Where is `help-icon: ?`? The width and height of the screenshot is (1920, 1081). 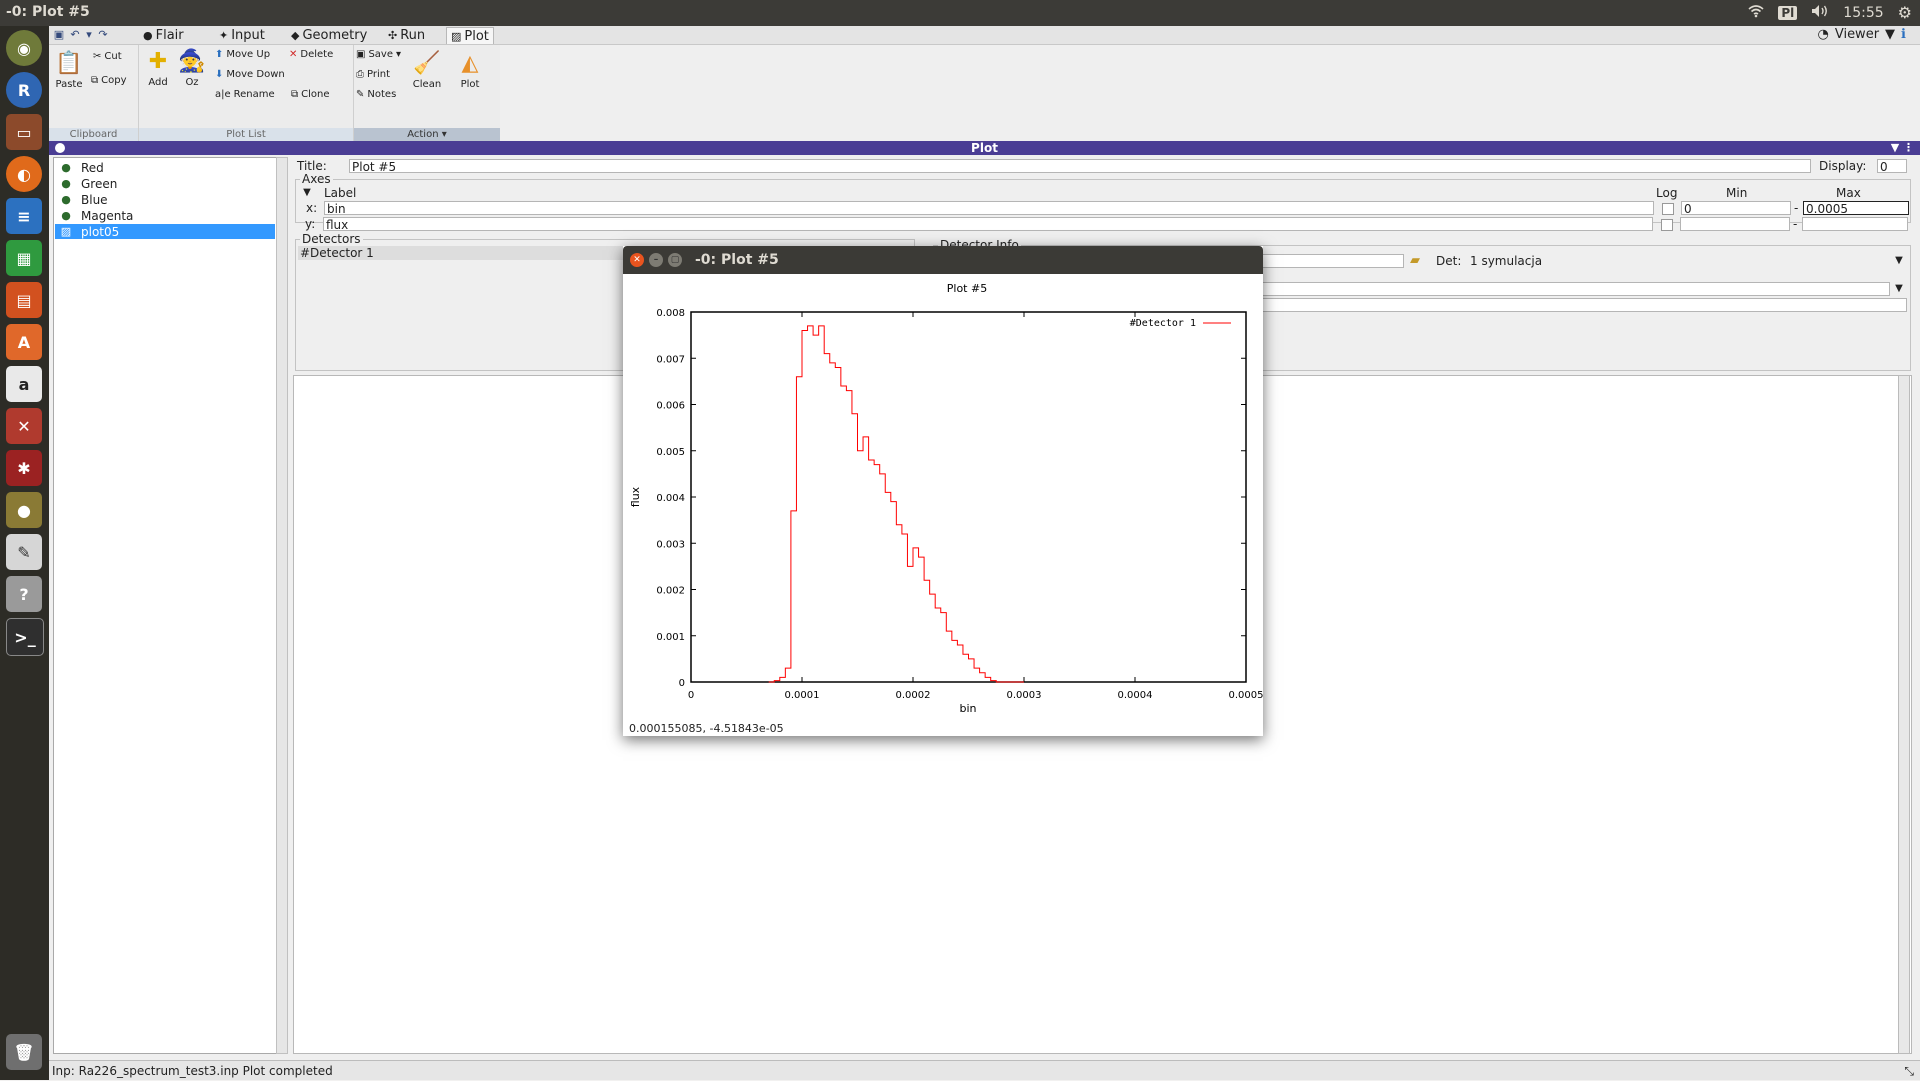
help-icon: ? is located at coordinates (24, 594).